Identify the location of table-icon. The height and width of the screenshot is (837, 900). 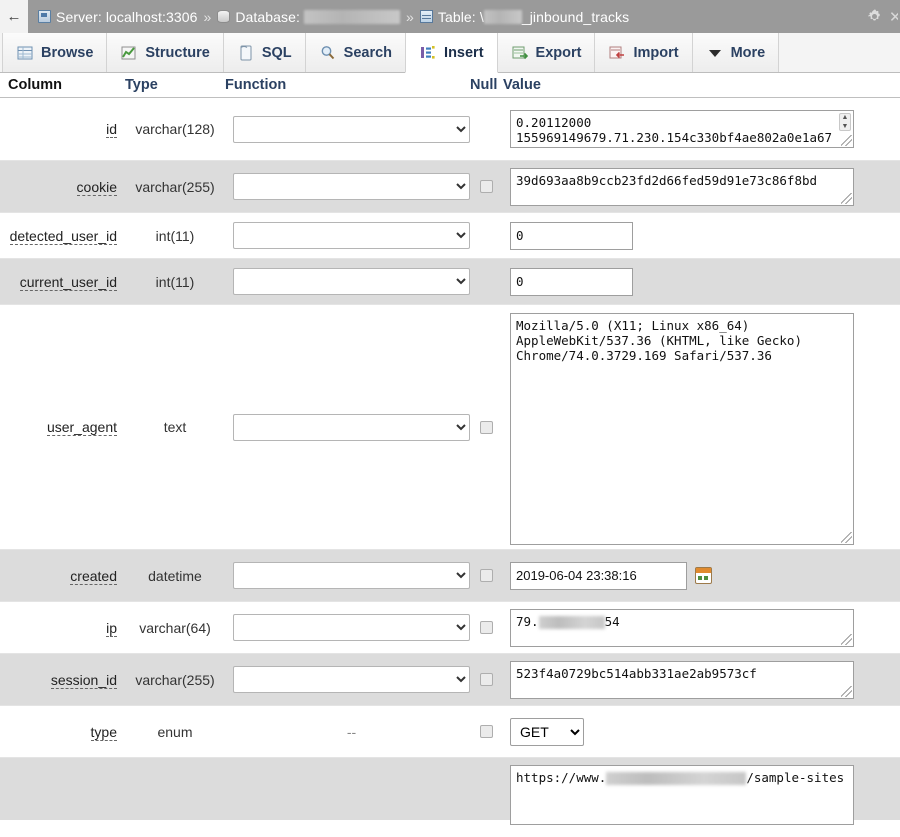
(426, 16).